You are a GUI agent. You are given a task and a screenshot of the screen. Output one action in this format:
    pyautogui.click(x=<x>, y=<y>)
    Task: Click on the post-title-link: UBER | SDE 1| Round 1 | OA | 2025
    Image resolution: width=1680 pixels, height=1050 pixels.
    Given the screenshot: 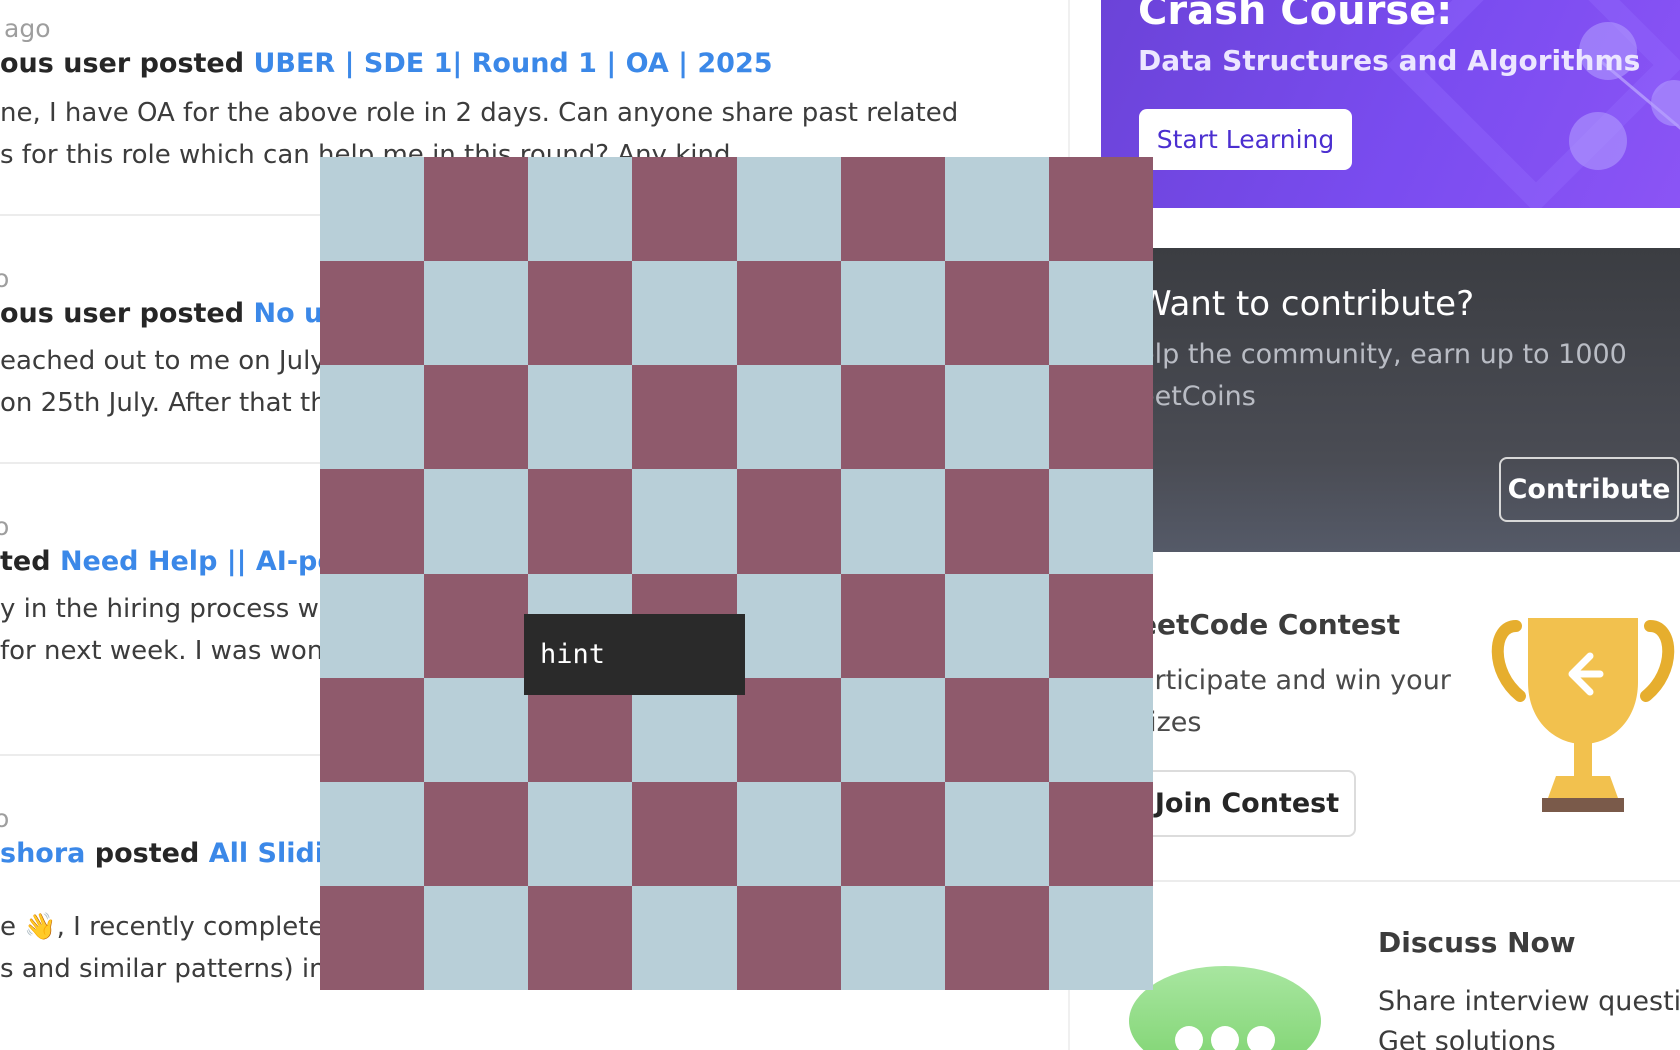 What is the action you would take?
    pyautogui.click(x=512, y=63)
    